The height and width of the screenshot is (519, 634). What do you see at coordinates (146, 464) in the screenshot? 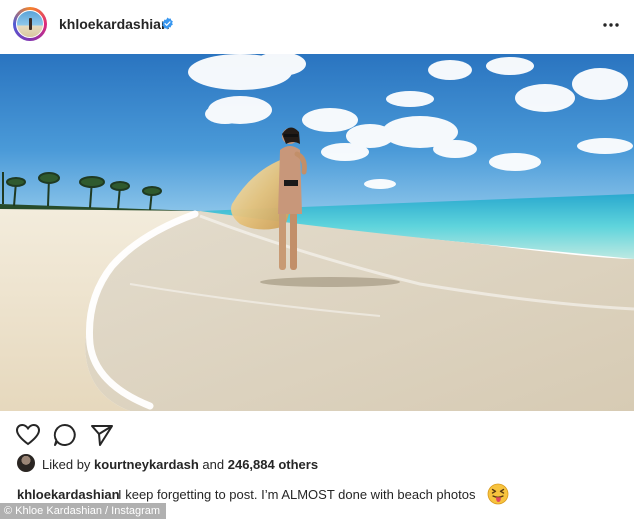
I see `liker-username: kourtneykardash` at bounding box center [146, 464].